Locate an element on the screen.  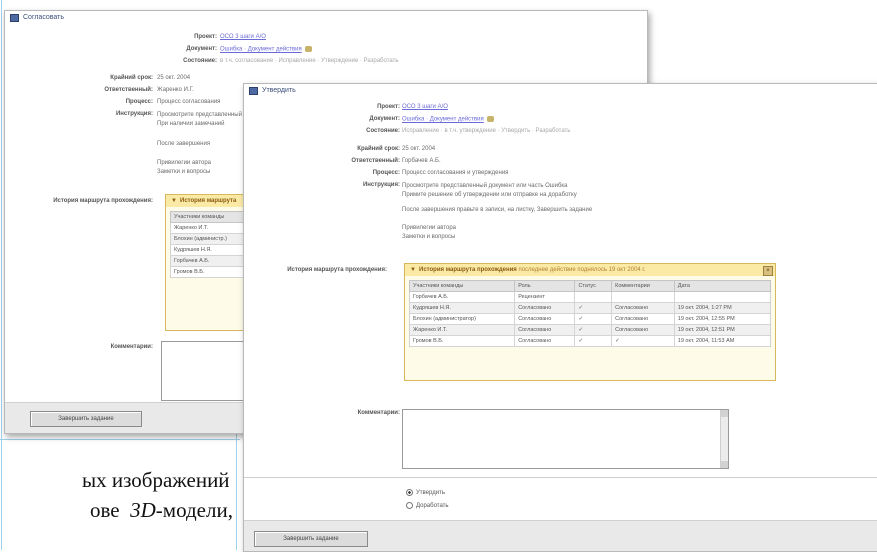
comment-textarea is located at coordinates (565, 439).